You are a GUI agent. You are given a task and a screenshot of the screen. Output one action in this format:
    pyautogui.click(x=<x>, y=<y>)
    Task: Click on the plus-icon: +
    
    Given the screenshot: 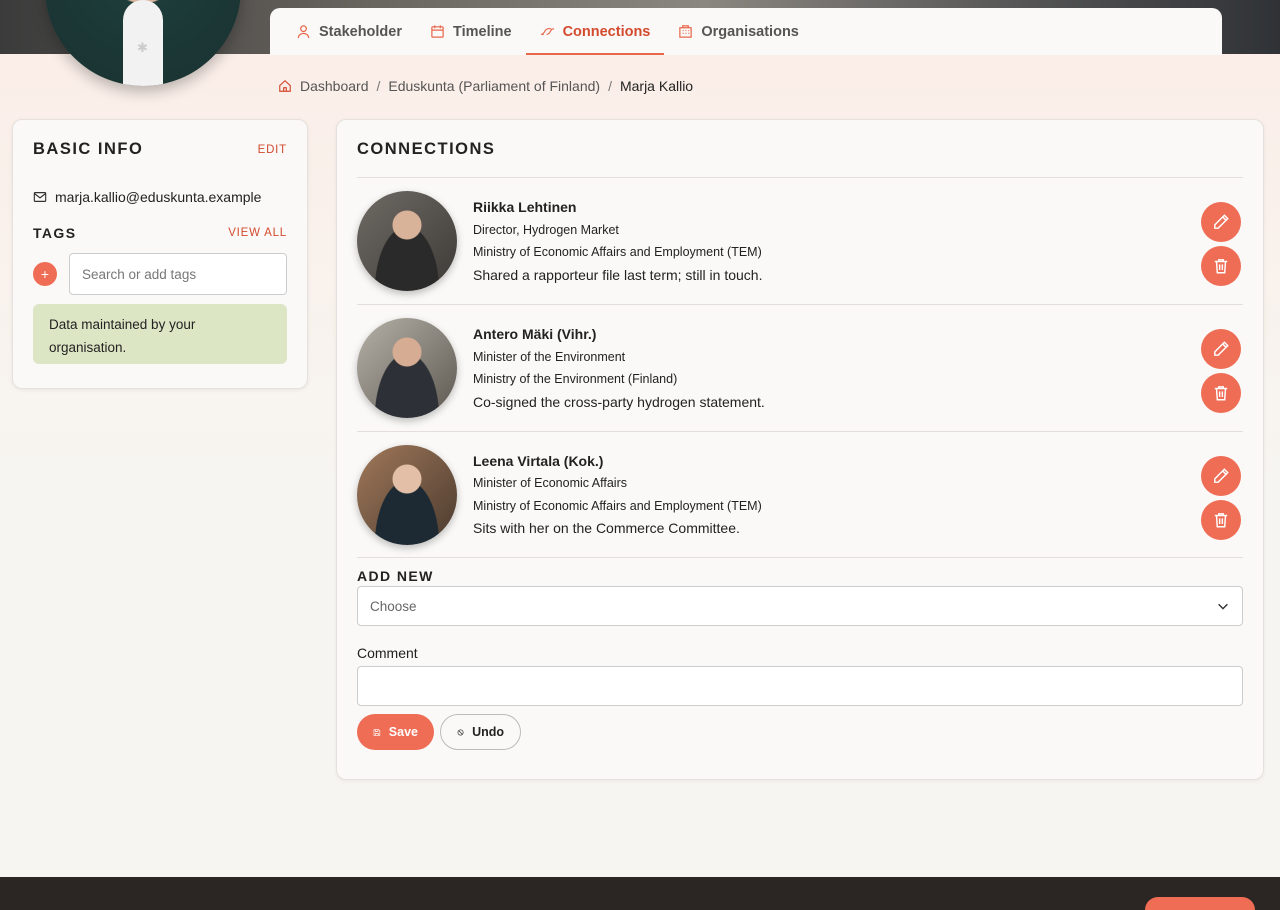 What is the action you would take?
    pyautogui.click(x=45, y=274)
    